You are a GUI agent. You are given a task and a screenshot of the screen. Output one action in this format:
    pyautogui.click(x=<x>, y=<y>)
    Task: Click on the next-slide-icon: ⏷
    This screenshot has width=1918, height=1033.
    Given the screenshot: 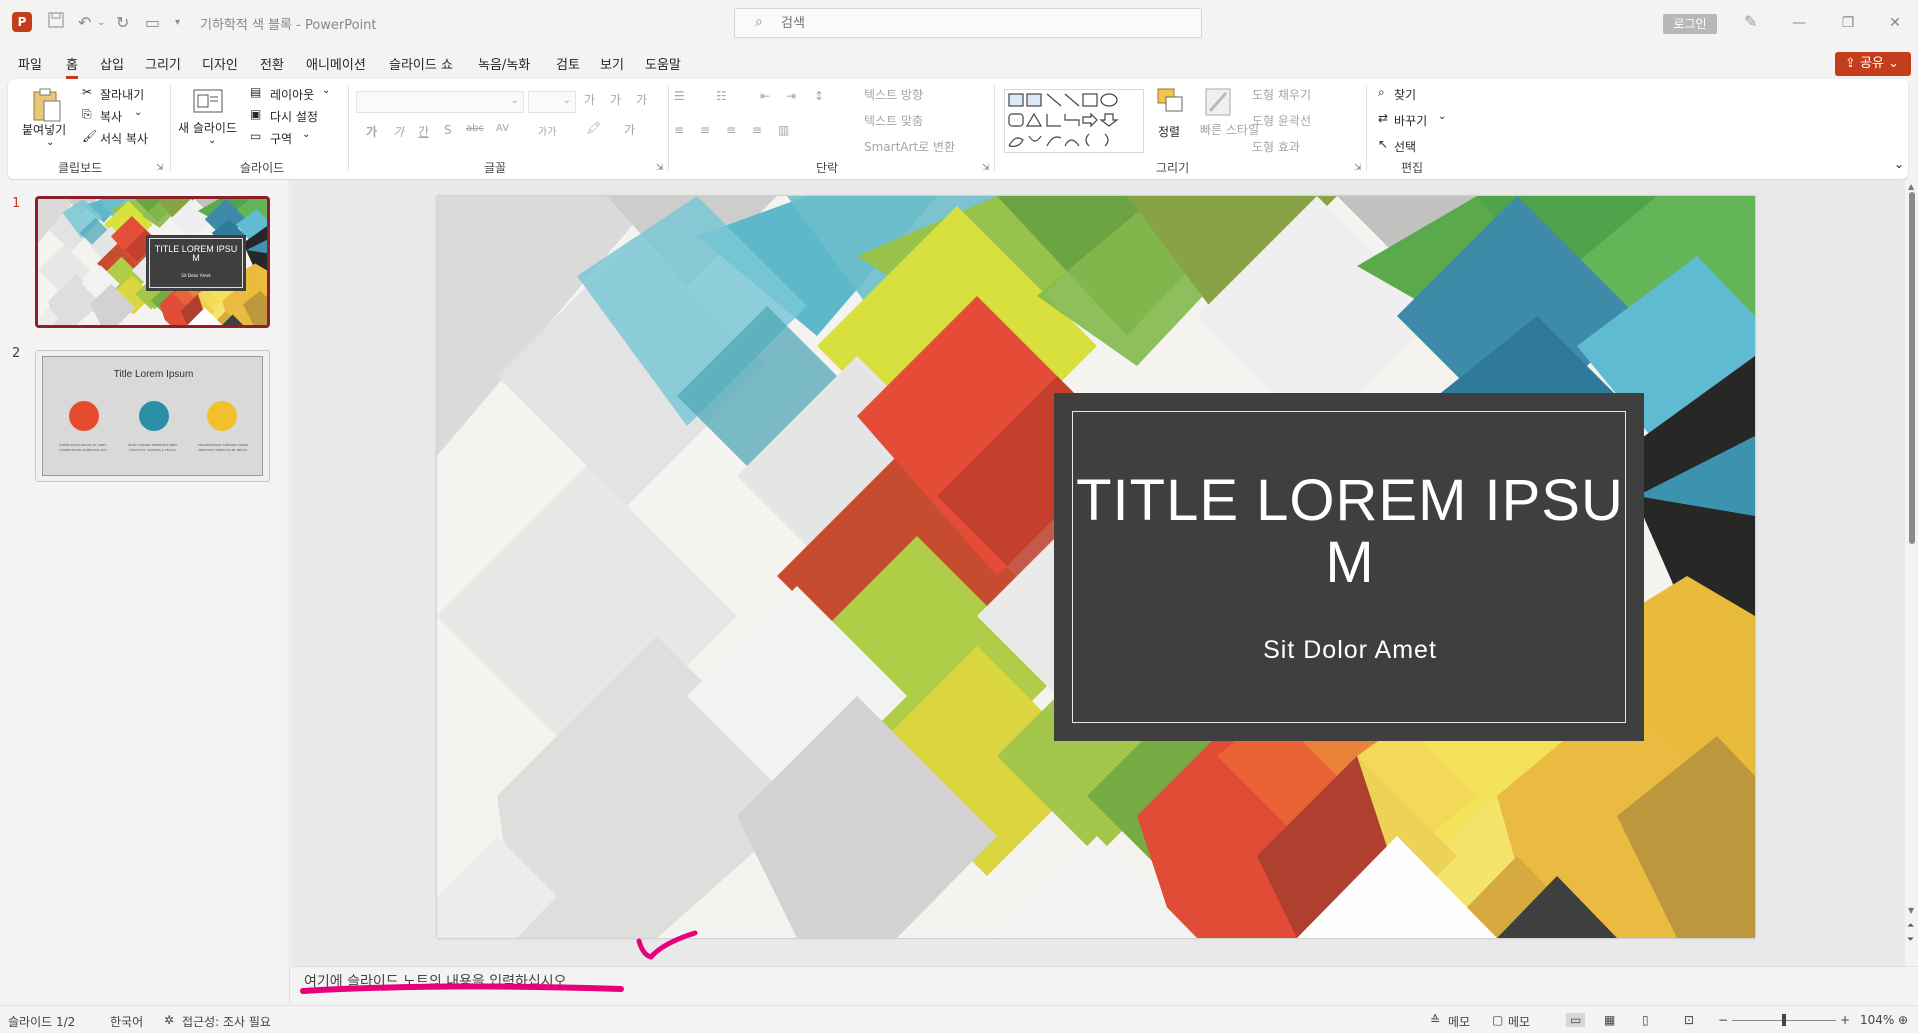 What is the action you would take?
    pyautogui.click(x=1910, y=940)
    